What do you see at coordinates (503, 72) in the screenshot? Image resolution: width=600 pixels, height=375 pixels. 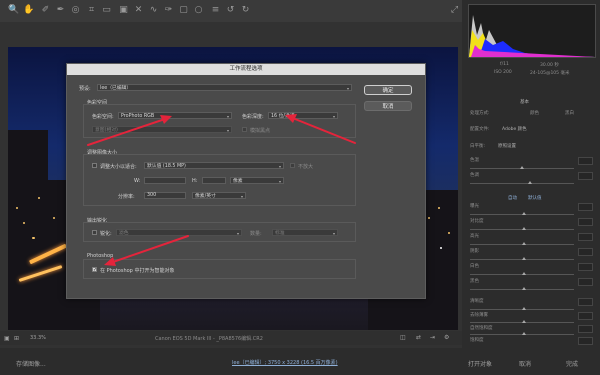 I see `iso-value: ISO 200` at bounding box center [503, 72].